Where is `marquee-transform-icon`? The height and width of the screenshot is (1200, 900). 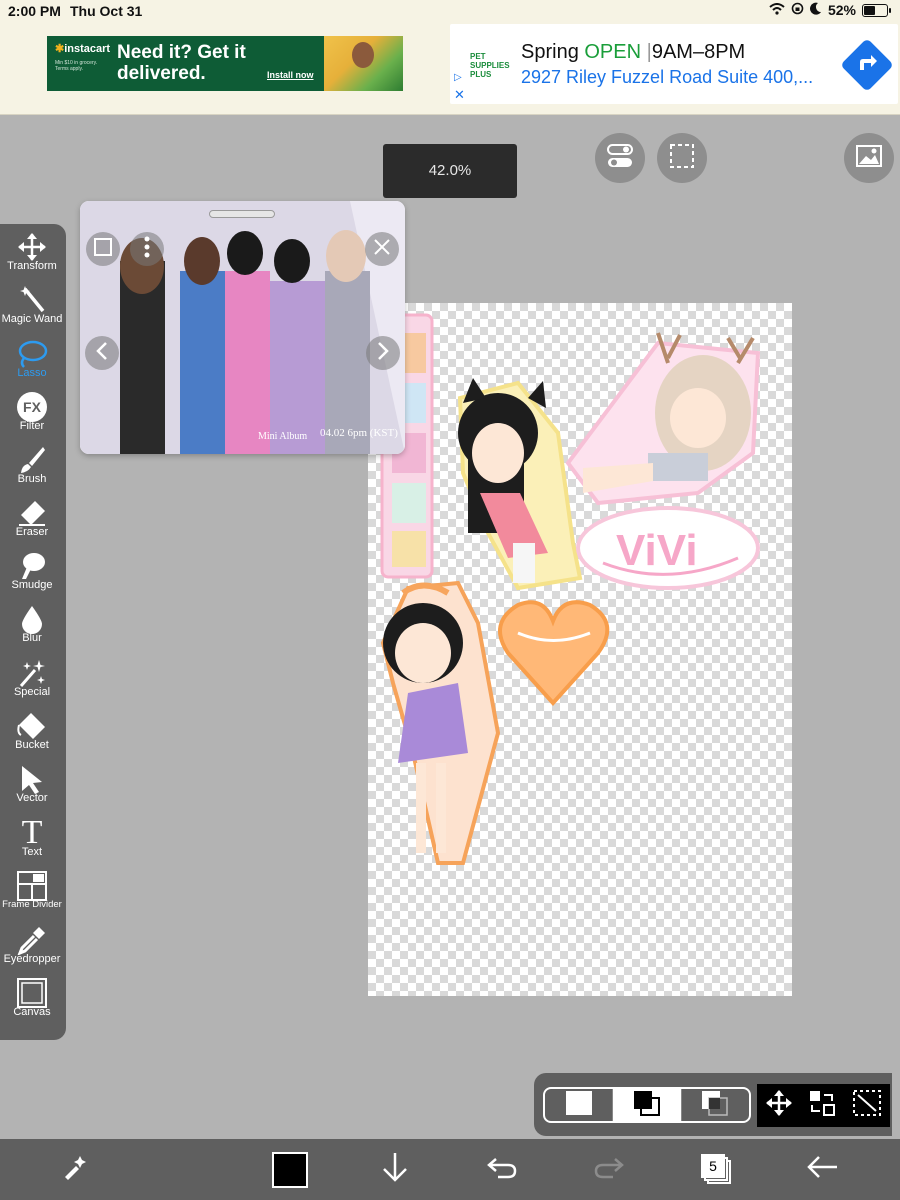
marquee-transform-icon is located at coordinates (867, 1105).